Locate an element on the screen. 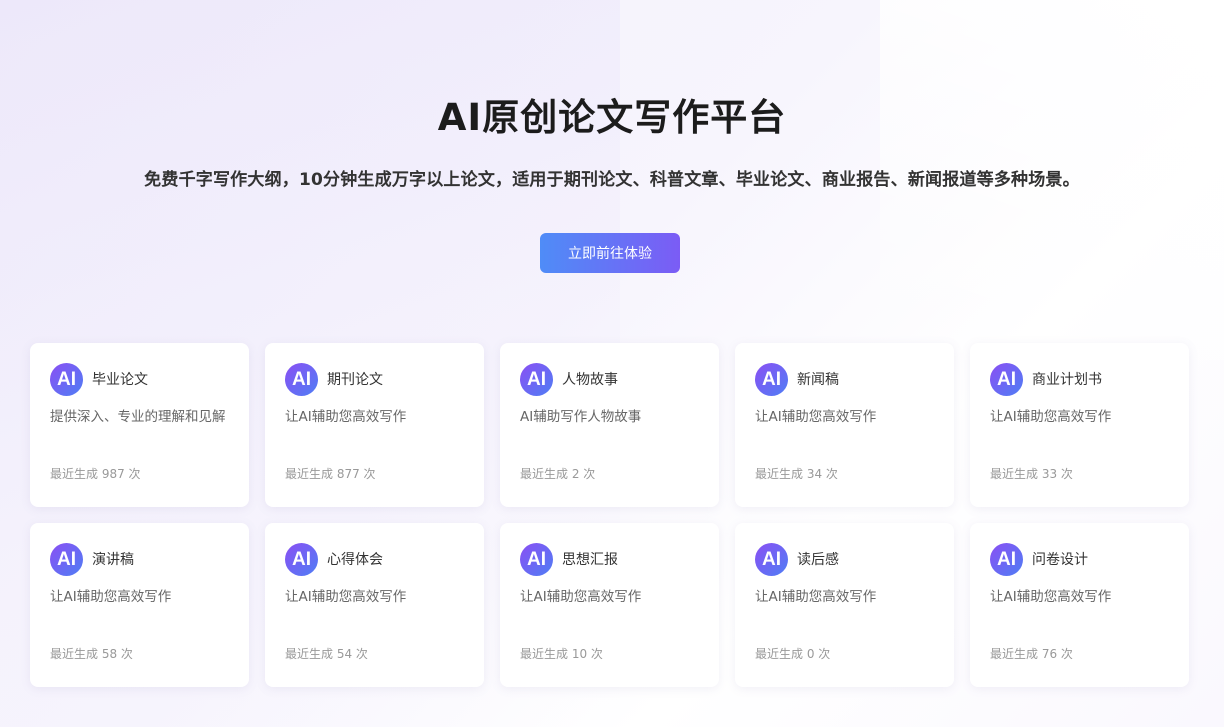  card-press-release: AI 新闻稿 让AI辅助您高效写作 最近生成 34 次 is located at coordinates (844, 425).